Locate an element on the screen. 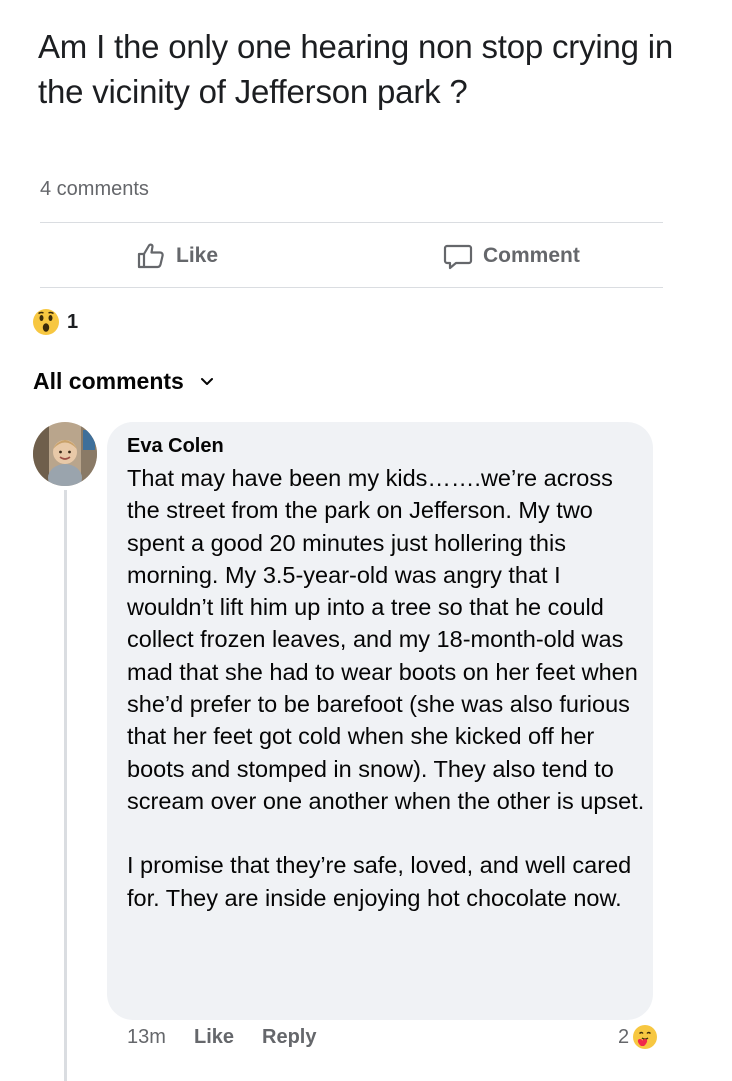 Image resolution: width=732 pixels, height=1081 pixels. comment-timestamp: 13m is located at coordinates (146, 1037).